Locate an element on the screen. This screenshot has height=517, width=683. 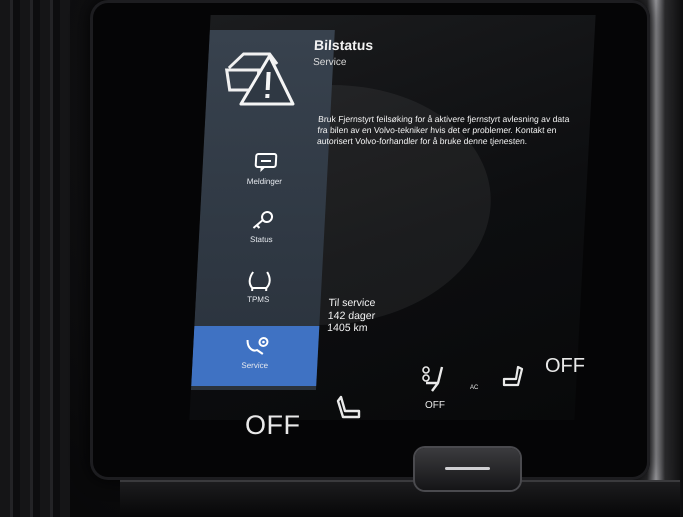
sidebar-item-label: TPMS is located at coordinates (258, 299).